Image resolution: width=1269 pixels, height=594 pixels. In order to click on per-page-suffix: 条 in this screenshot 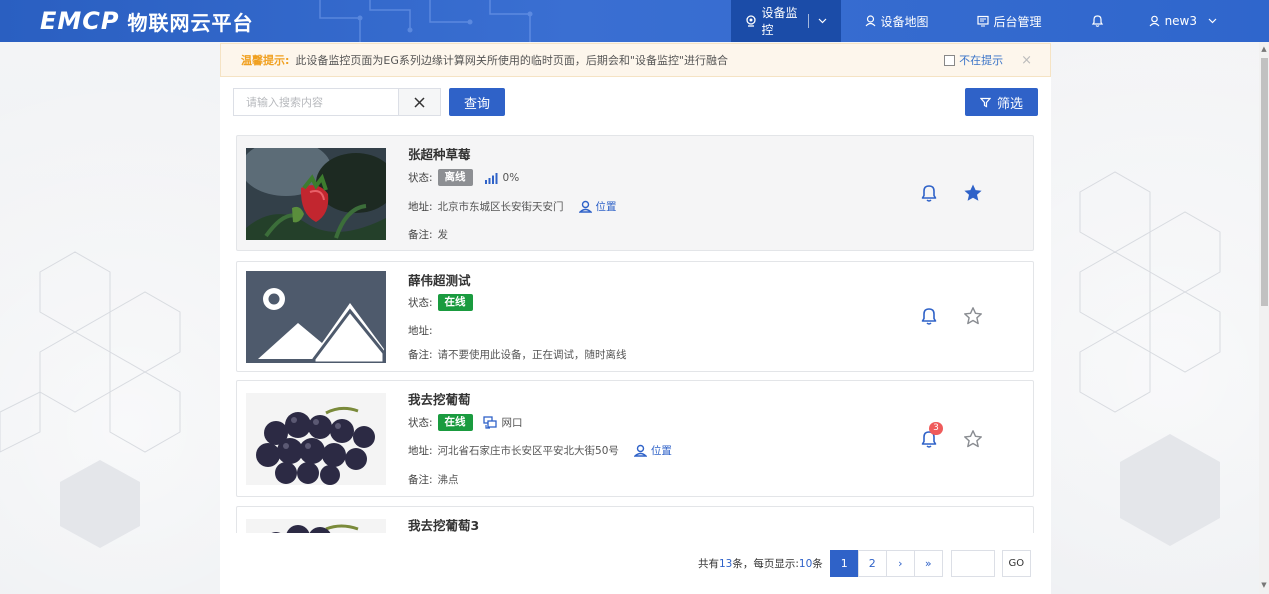, I will do `click(817, 563)`.